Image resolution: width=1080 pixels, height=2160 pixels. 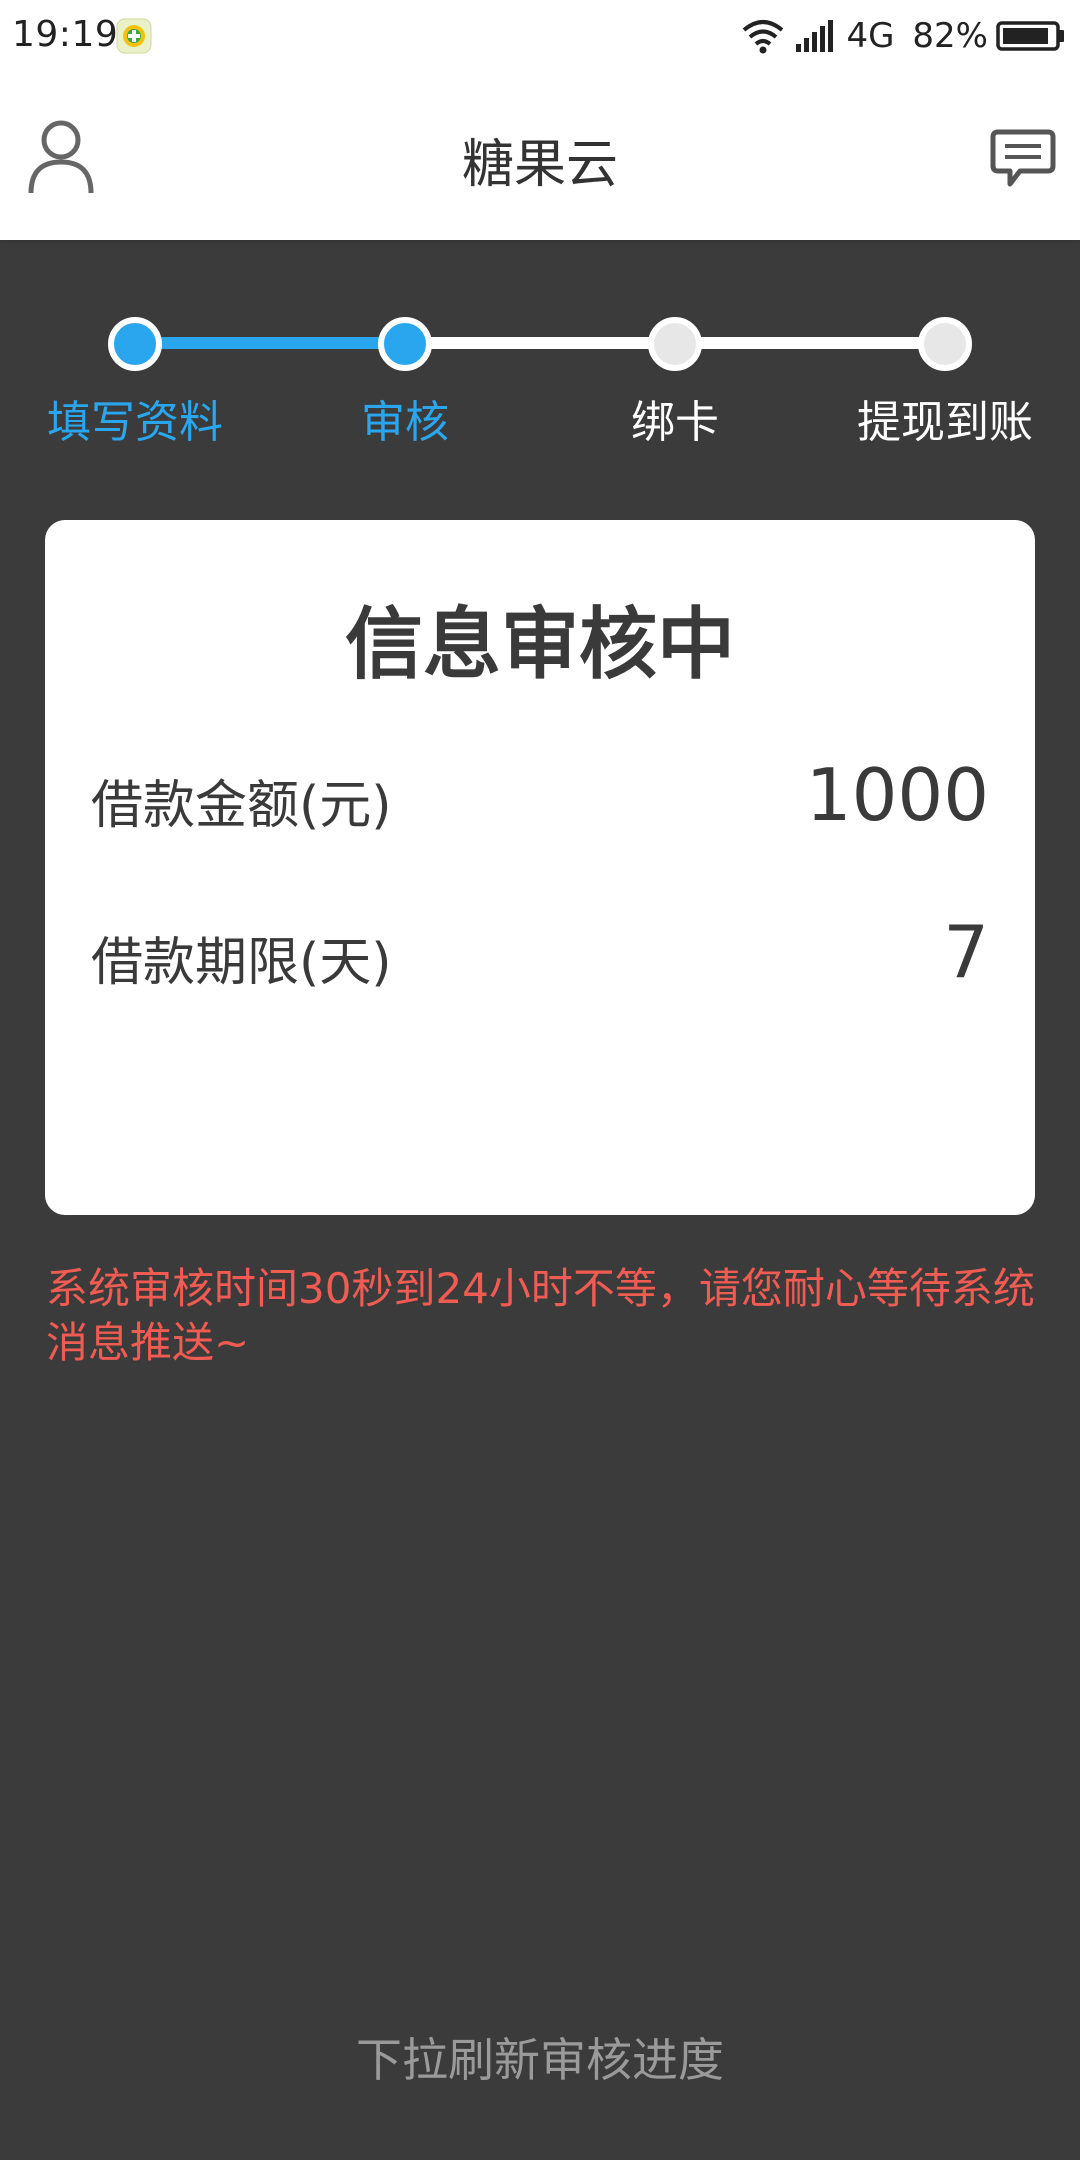 What do you see at coordinates (135, 422) in the screenshot?
I see `step-label-fill-info: 填写资料` at bounding box center [135, 422].